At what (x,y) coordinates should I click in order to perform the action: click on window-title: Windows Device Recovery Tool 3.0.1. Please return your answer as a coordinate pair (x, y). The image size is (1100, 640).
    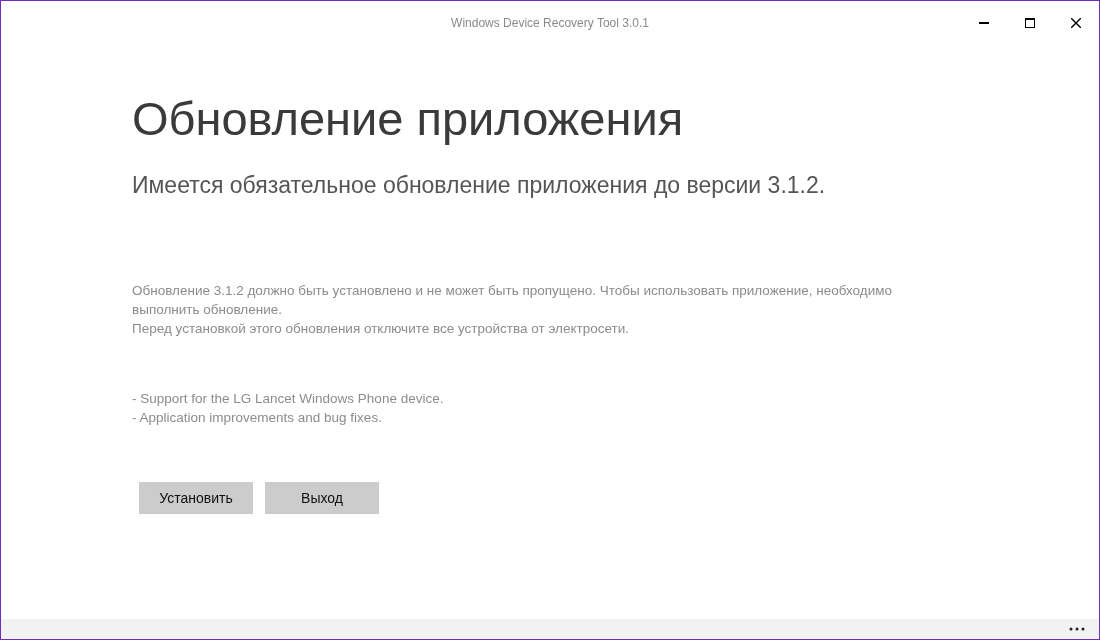
    Looking at the image, I should click on (550, 23).